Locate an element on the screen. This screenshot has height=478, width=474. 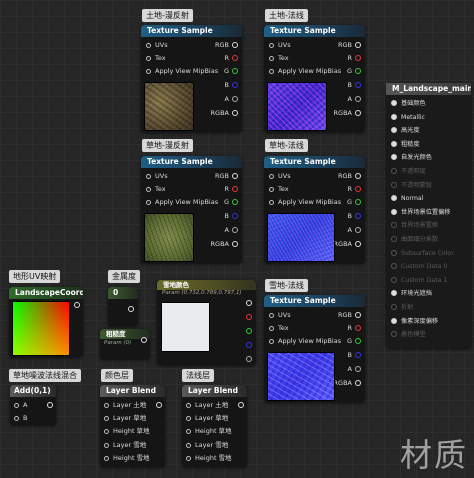
material-pin-6: 不透明蒙版 is located at coordinates (411, 185).